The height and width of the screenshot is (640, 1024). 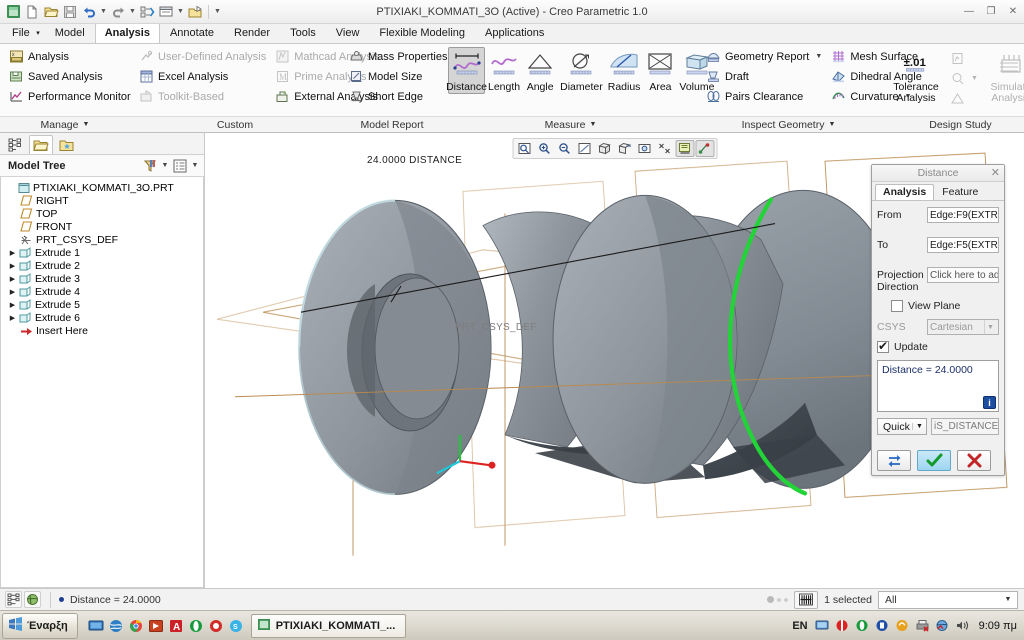 What do you see at coordinates (684, 148) in the screenshot?
I see `annotation-display-icon` at bounding box center [684, 148].